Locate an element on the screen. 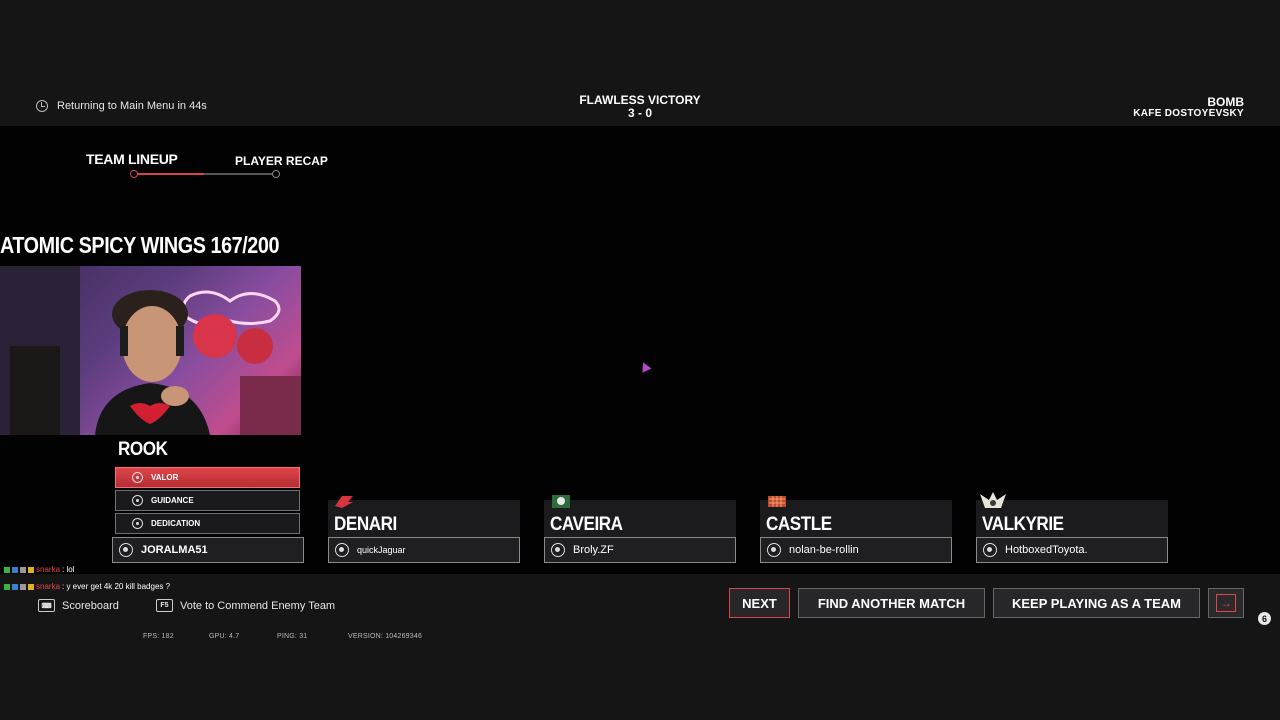 This screenshot has height=720, width=1280. tab-player-recap: PLAYER RECAP is located at coordinates (281, 161).